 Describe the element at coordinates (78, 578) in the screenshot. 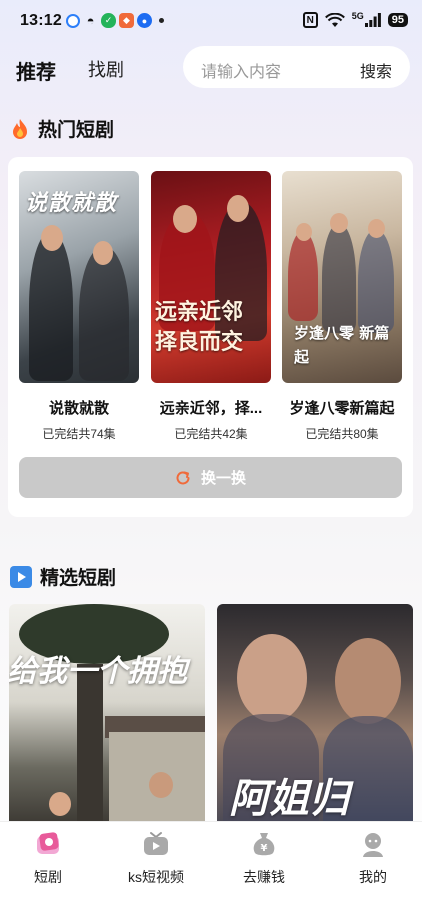

I see `selected-section-label: 精选短剧` at that location.